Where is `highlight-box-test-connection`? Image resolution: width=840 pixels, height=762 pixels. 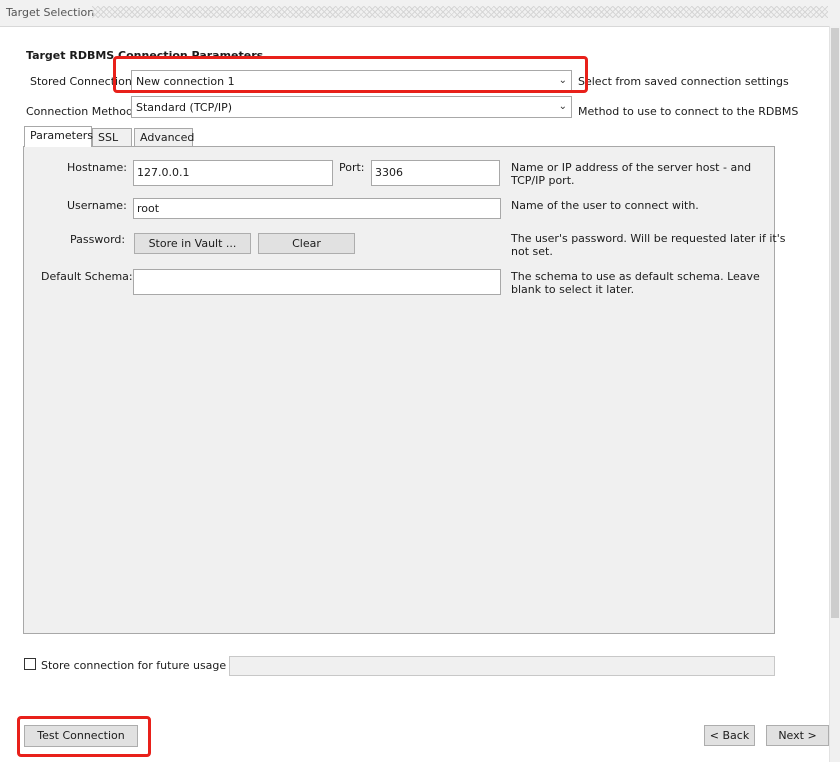 highlight-box-test-connection is located at coordinates (84, 736).